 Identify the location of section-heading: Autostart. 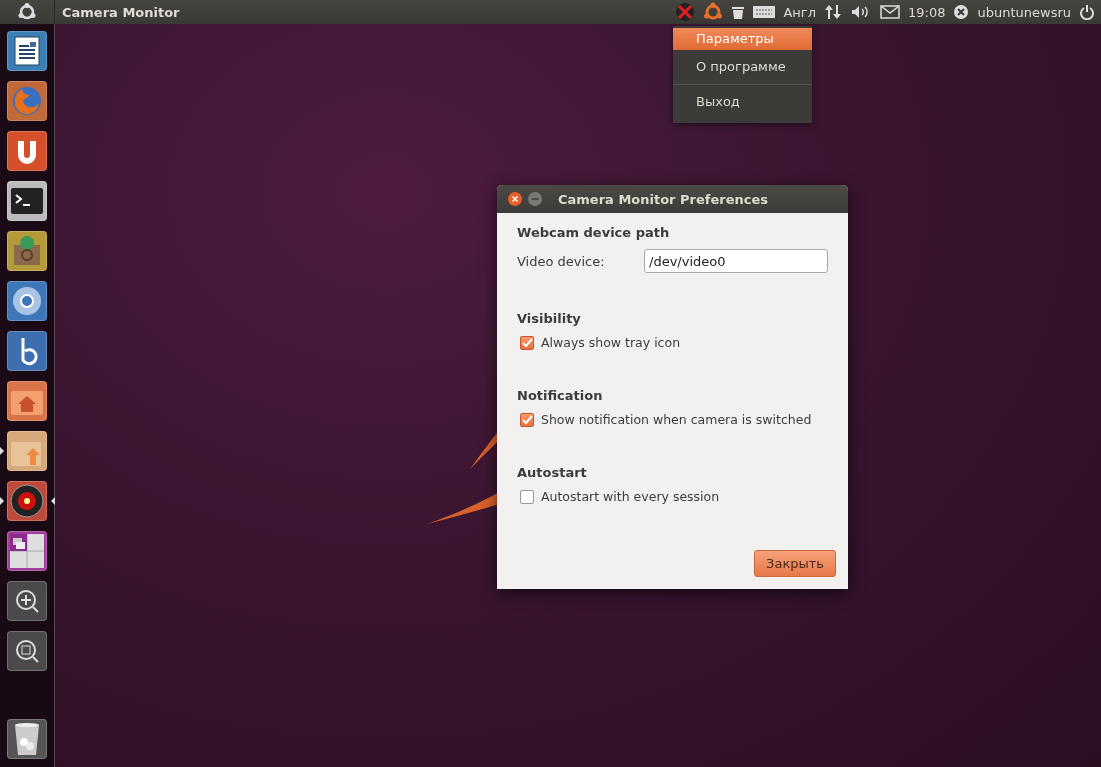
(552, 472).